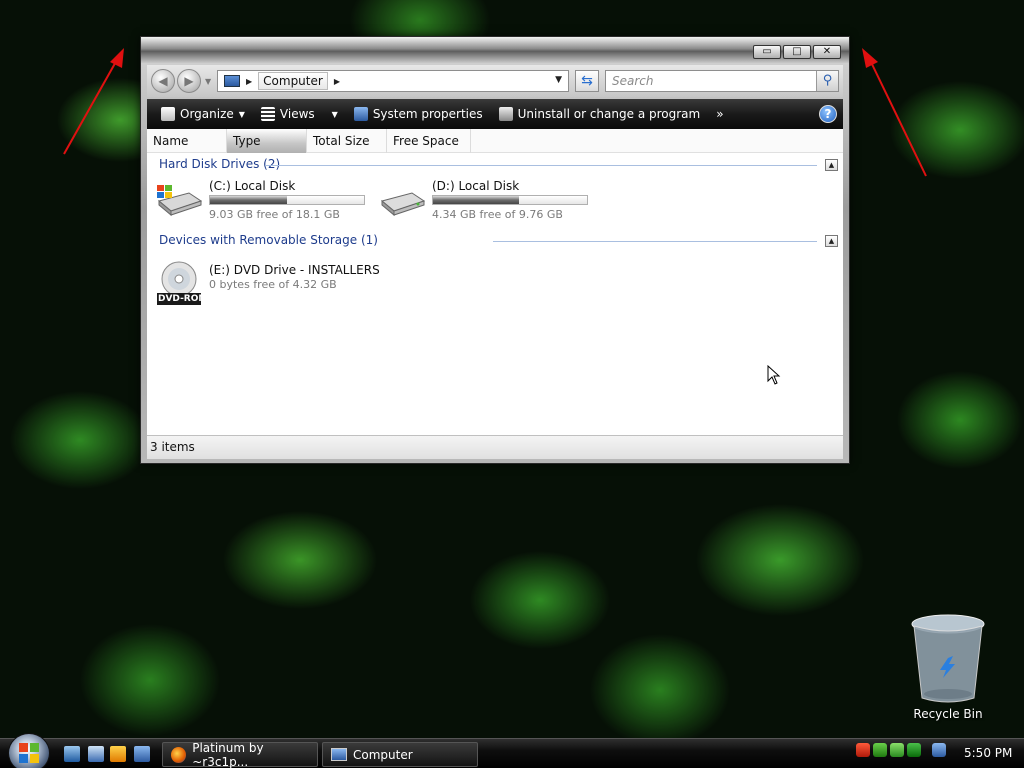  Describe the element at coordinates (633, 81) in the screenshot. I see `search-placeholder: Search` at that location.